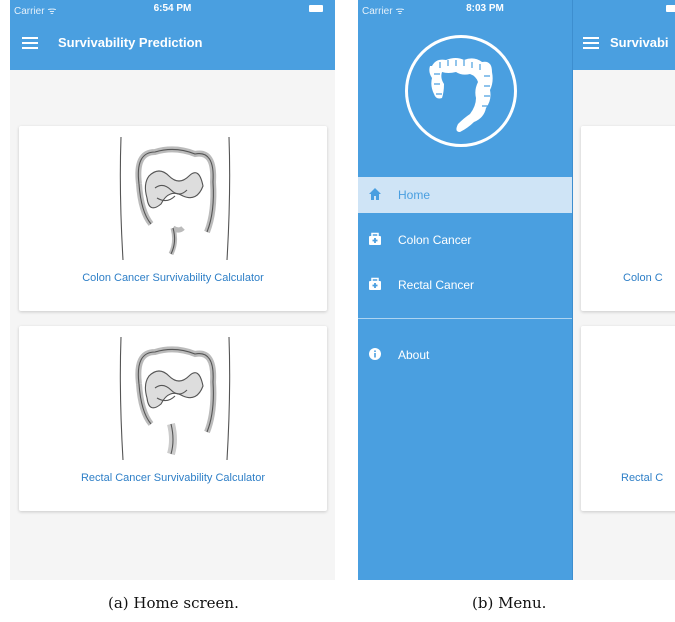 This screenshot has height=622, width=675. Describe the element at coordinates (465, 318) in the screenshot. I see `menu-divider` at that location.